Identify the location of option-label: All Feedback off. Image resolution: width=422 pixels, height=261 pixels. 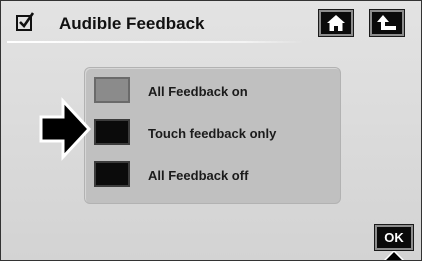
(198, 175).